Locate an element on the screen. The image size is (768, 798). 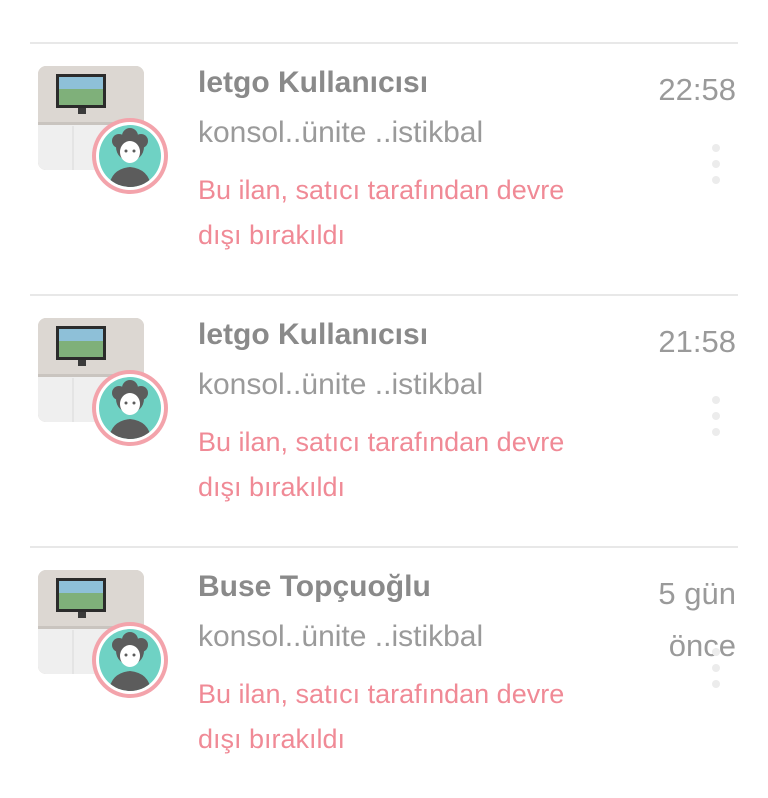
message-time: 22:58 is located at coordinates (697, 89).